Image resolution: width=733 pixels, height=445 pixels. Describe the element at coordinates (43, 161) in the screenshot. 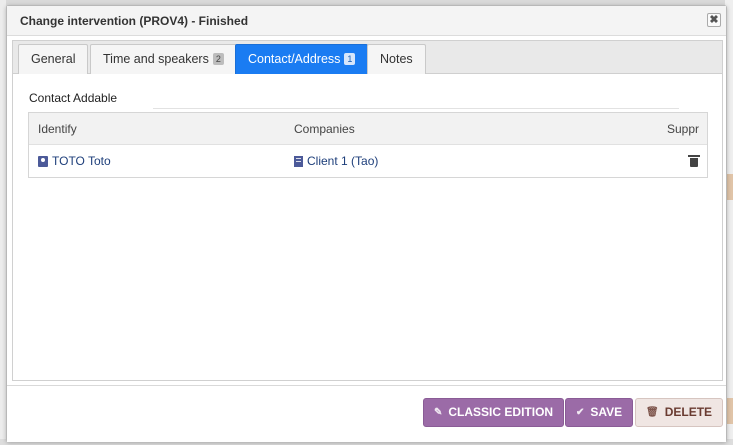

I see `contact-card-icon` at that location.